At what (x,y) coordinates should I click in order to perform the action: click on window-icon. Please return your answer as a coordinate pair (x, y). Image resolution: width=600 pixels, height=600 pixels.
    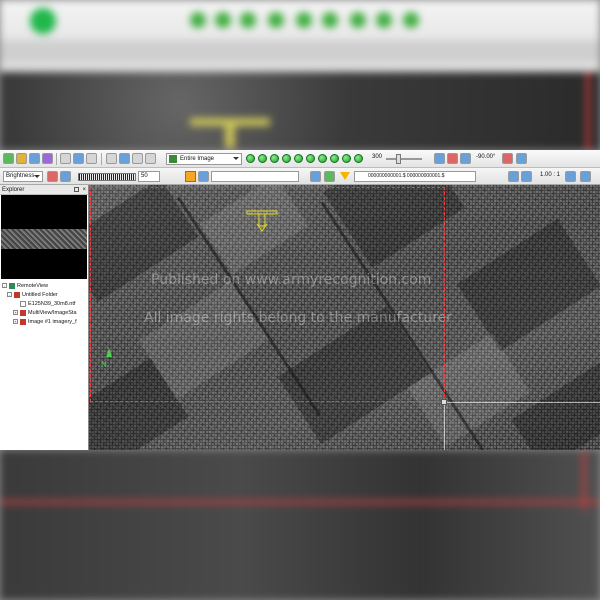
    Looking at the image, I should click on (137, 158).